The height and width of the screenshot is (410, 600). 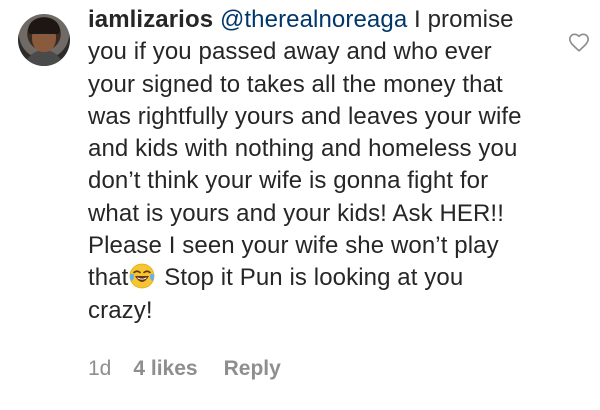 I want to click on comment-meta: 1d 4 likes Reply, so click(x=184, y=369).